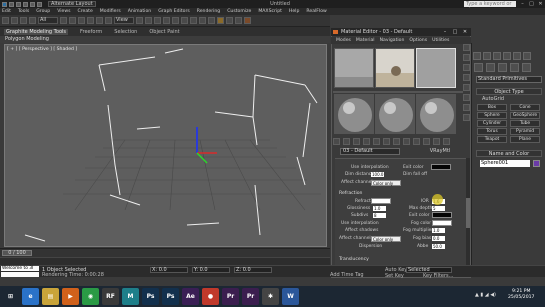 The height and width of the screenshot is (307, 545). Describe the element at coordinates (386, 239) in the screenshot. I see `affect-channels-2-dropdown: Color only` at that location.